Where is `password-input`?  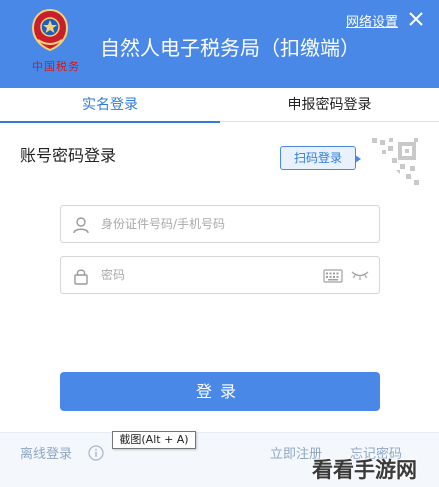
password-input is located at coordinates (206, 275).